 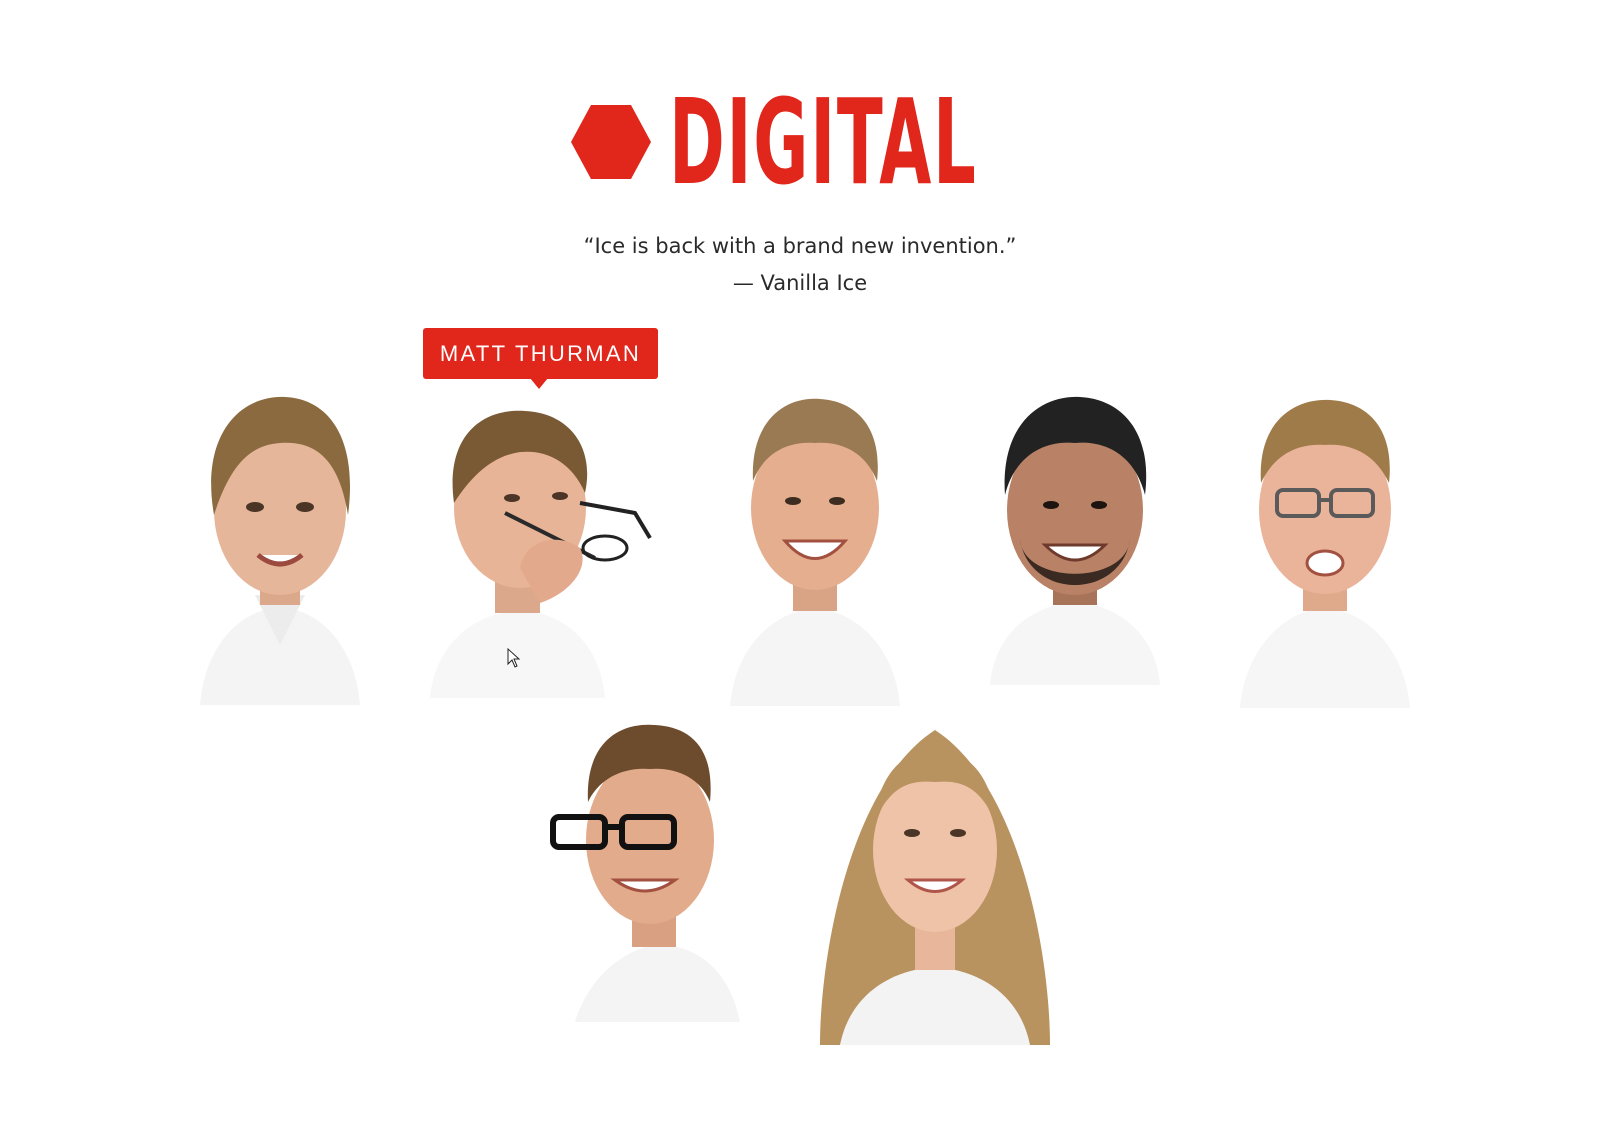 What do you see at coordinates (823, 142) in the screenshot?
I see `brand-wordmark: DIGITAL` at bounding box center [823, 142].